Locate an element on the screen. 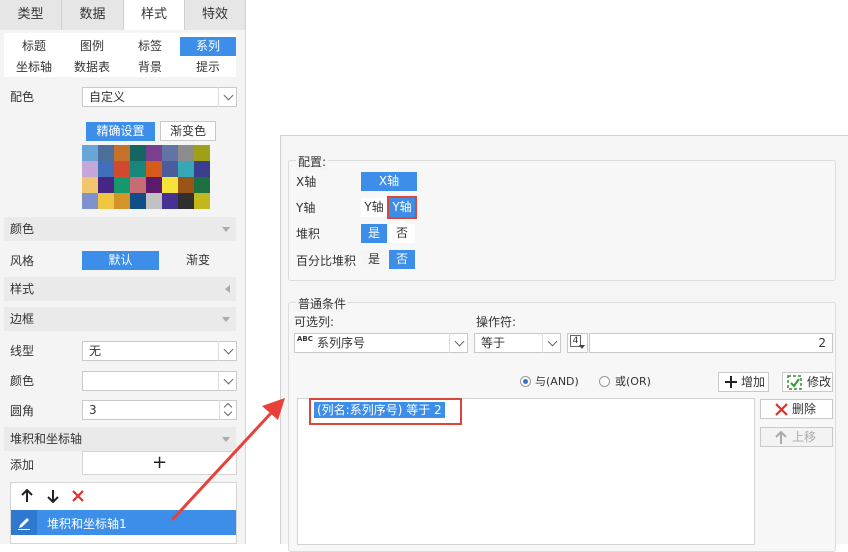 Image resolution: width=848 pixels, height=552 pixels. tab-effects: 特效 is located at coordinates (215, 15).